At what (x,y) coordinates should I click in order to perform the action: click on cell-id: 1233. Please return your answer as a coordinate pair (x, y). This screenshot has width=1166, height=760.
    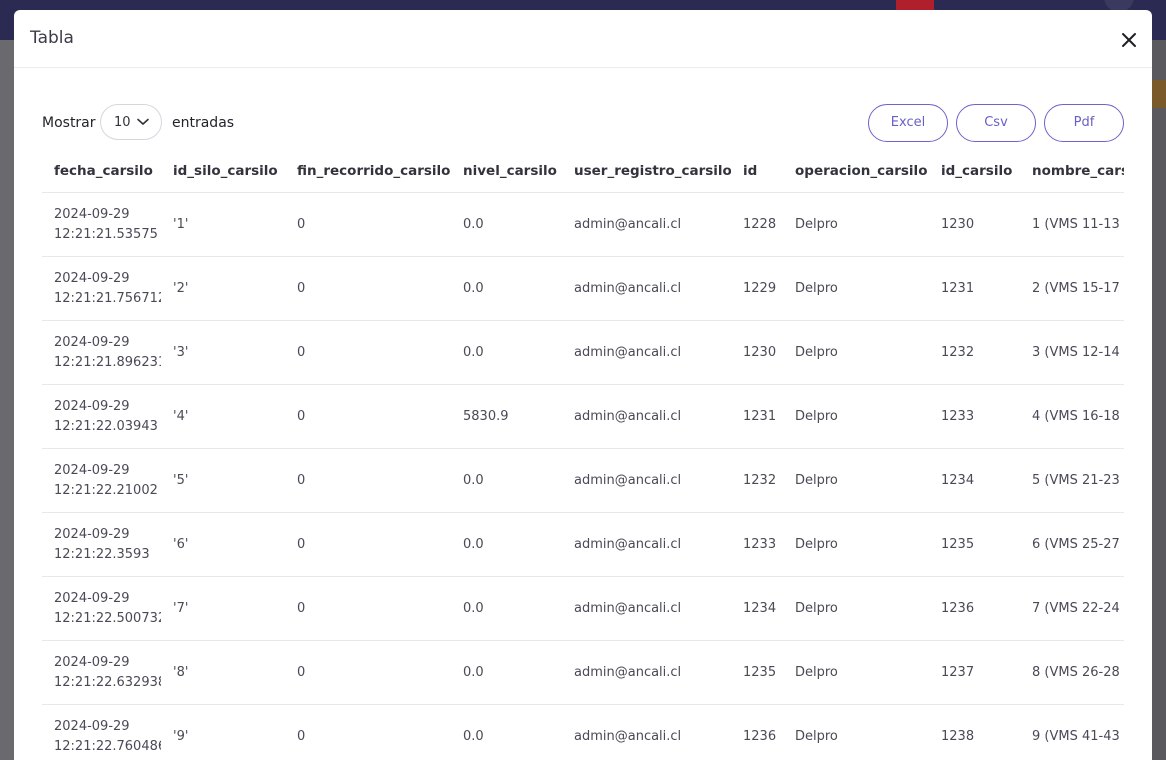
    Looking at the image, I should click on (757, 544).